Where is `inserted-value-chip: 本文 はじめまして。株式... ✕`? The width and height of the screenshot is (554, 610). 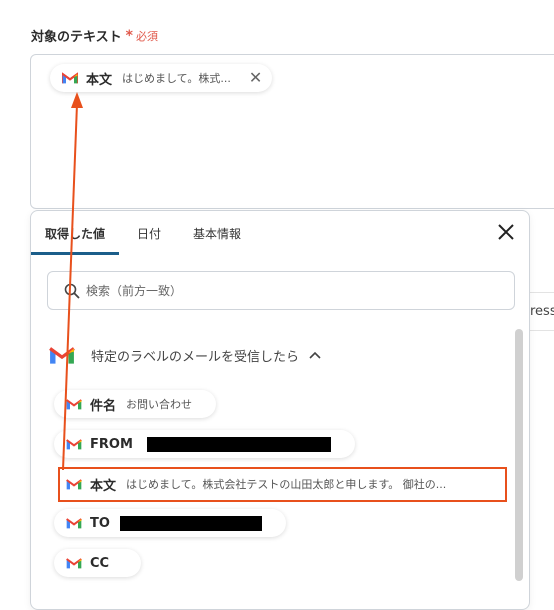
inserted-value-chip: 本文 はじめまして。株式... ✕ is located at coordinates (161, 78).